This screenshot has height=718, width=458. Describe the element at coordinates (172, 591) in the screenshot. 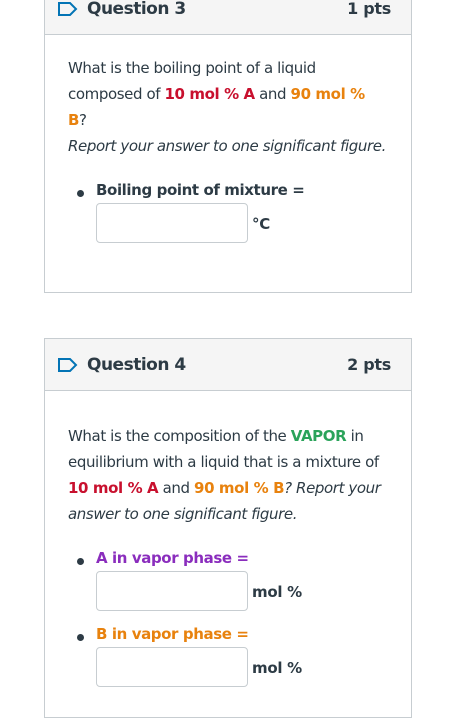

I see `a-vapor-input` at that location.